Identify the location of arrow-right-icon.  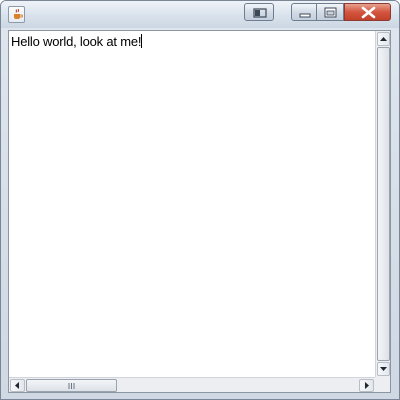
(367, 385).